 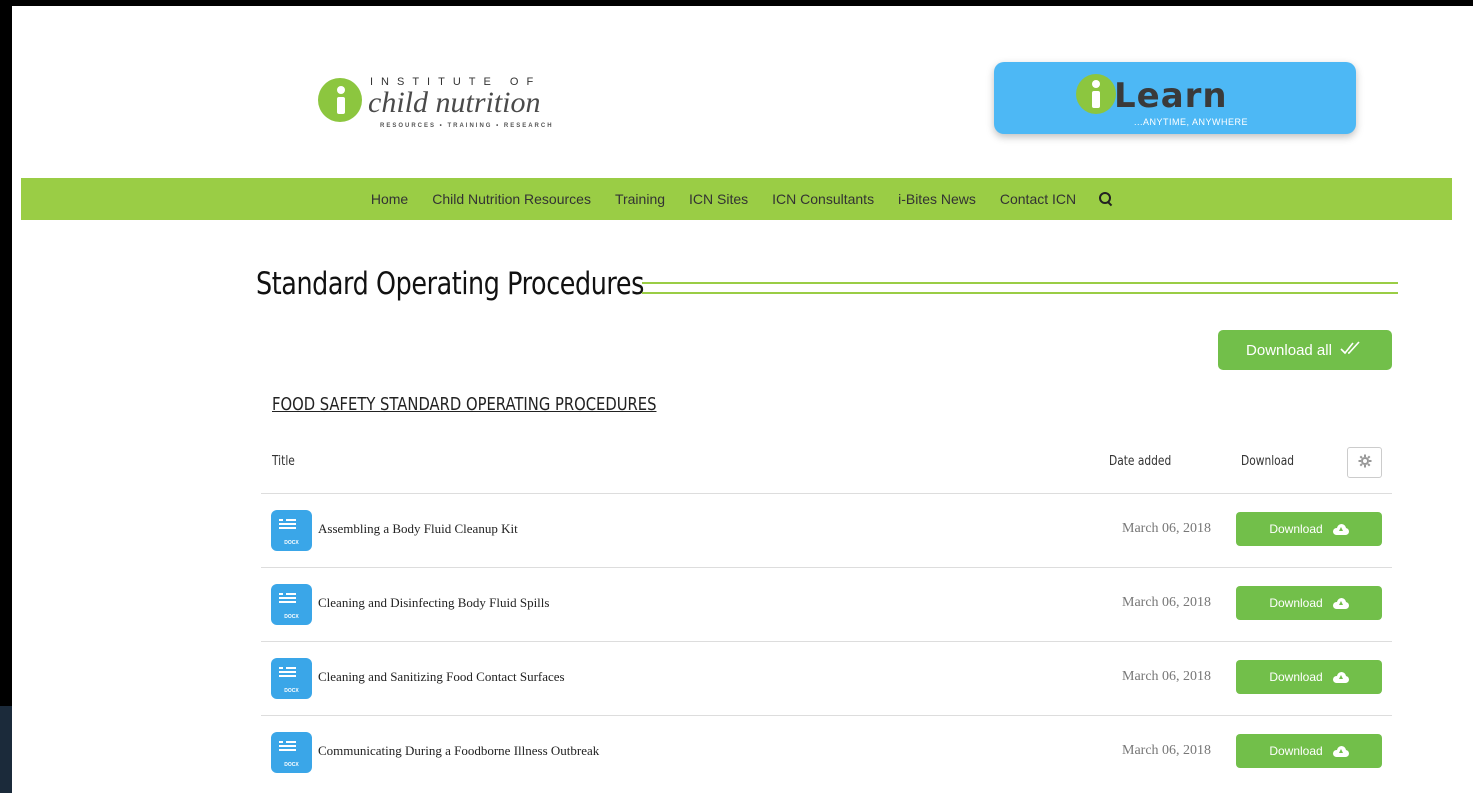 What do you see at coordinates (1020, 288) in the screenshot?
I see `title-divider` at bounding box center [1020, 288].